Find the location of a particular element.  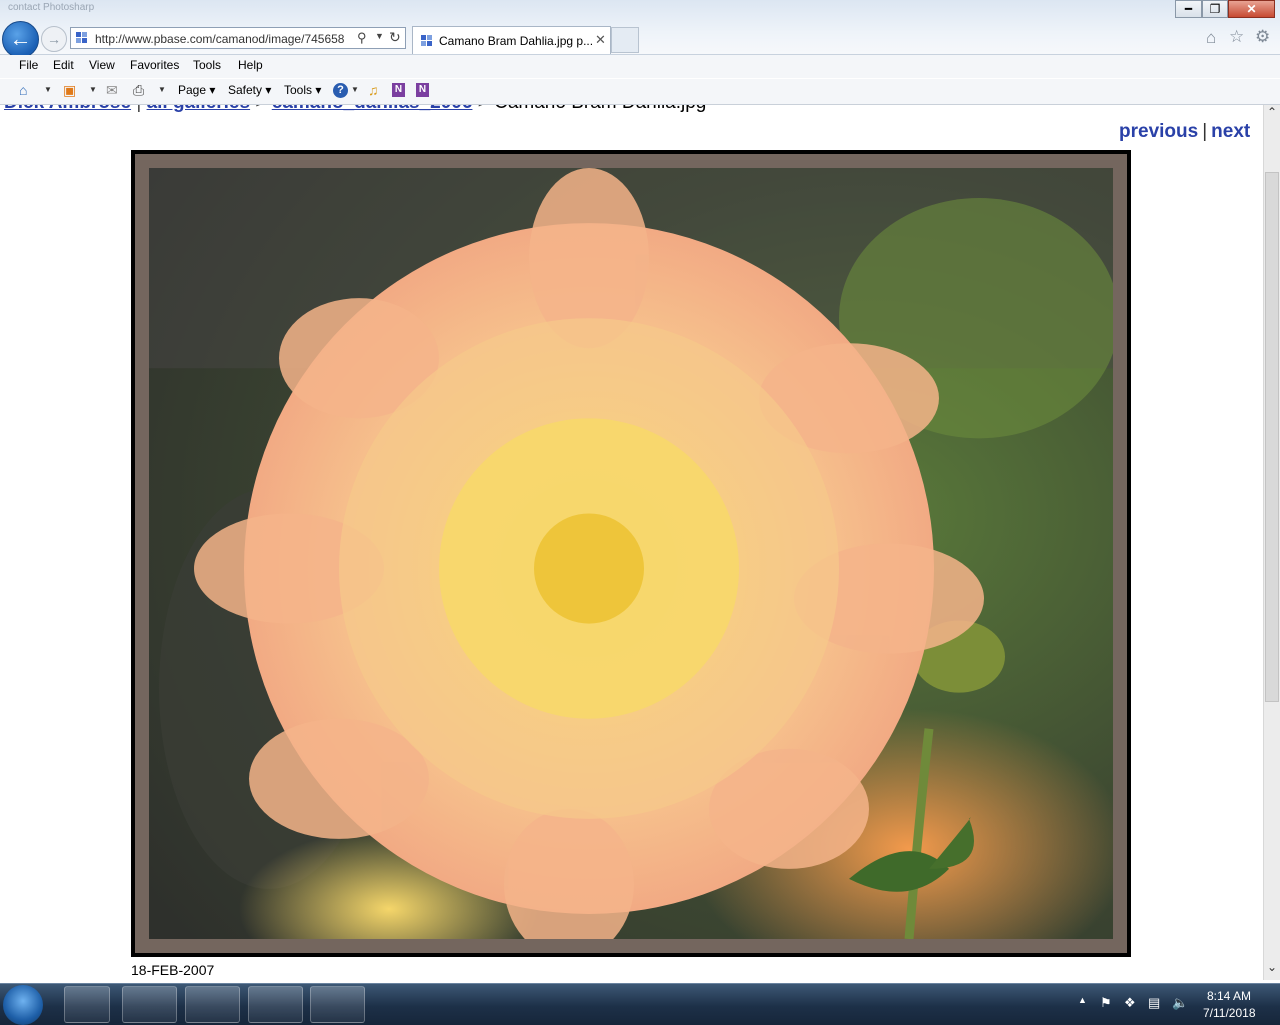

tray-volume-muted-icon: 🔈 is located at coordinates (1180, 1003).